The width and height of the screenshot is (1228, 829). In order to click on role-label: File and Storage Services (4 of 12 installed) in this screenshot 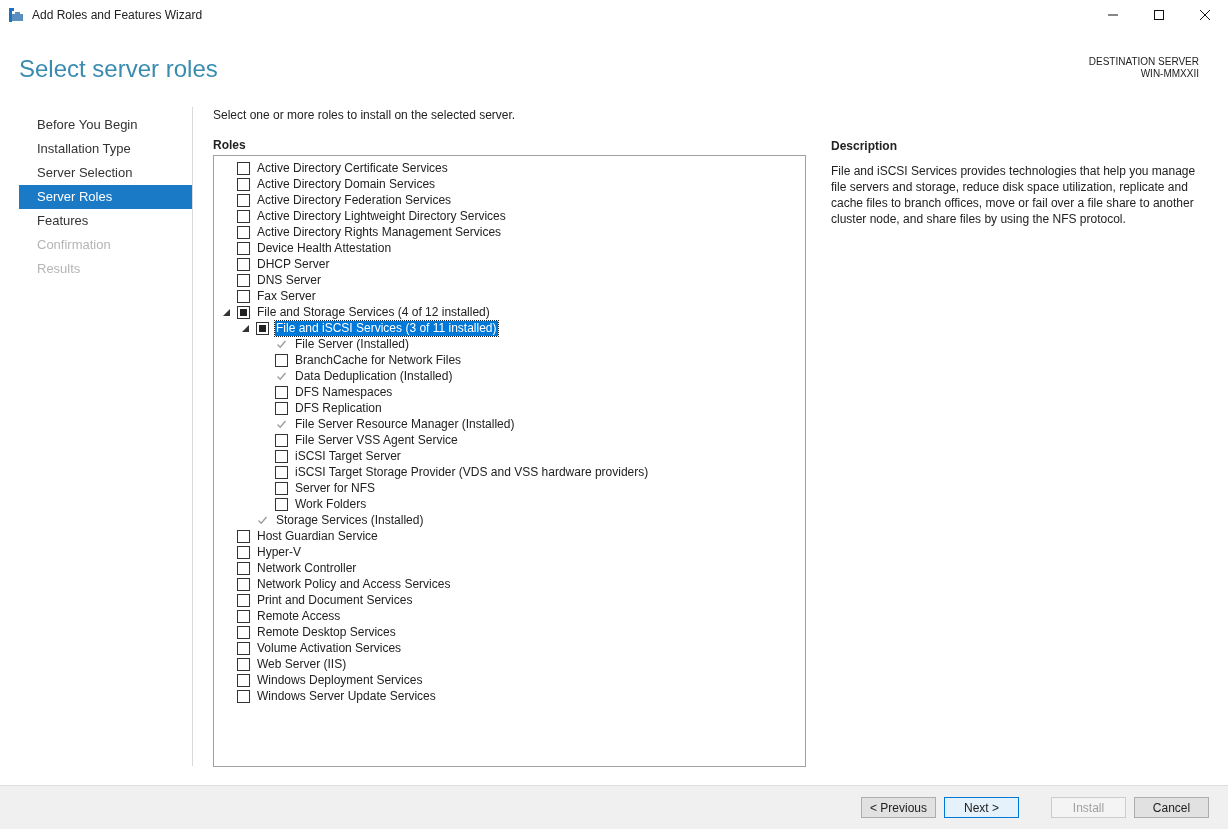, I will do `click(373, 312)`.